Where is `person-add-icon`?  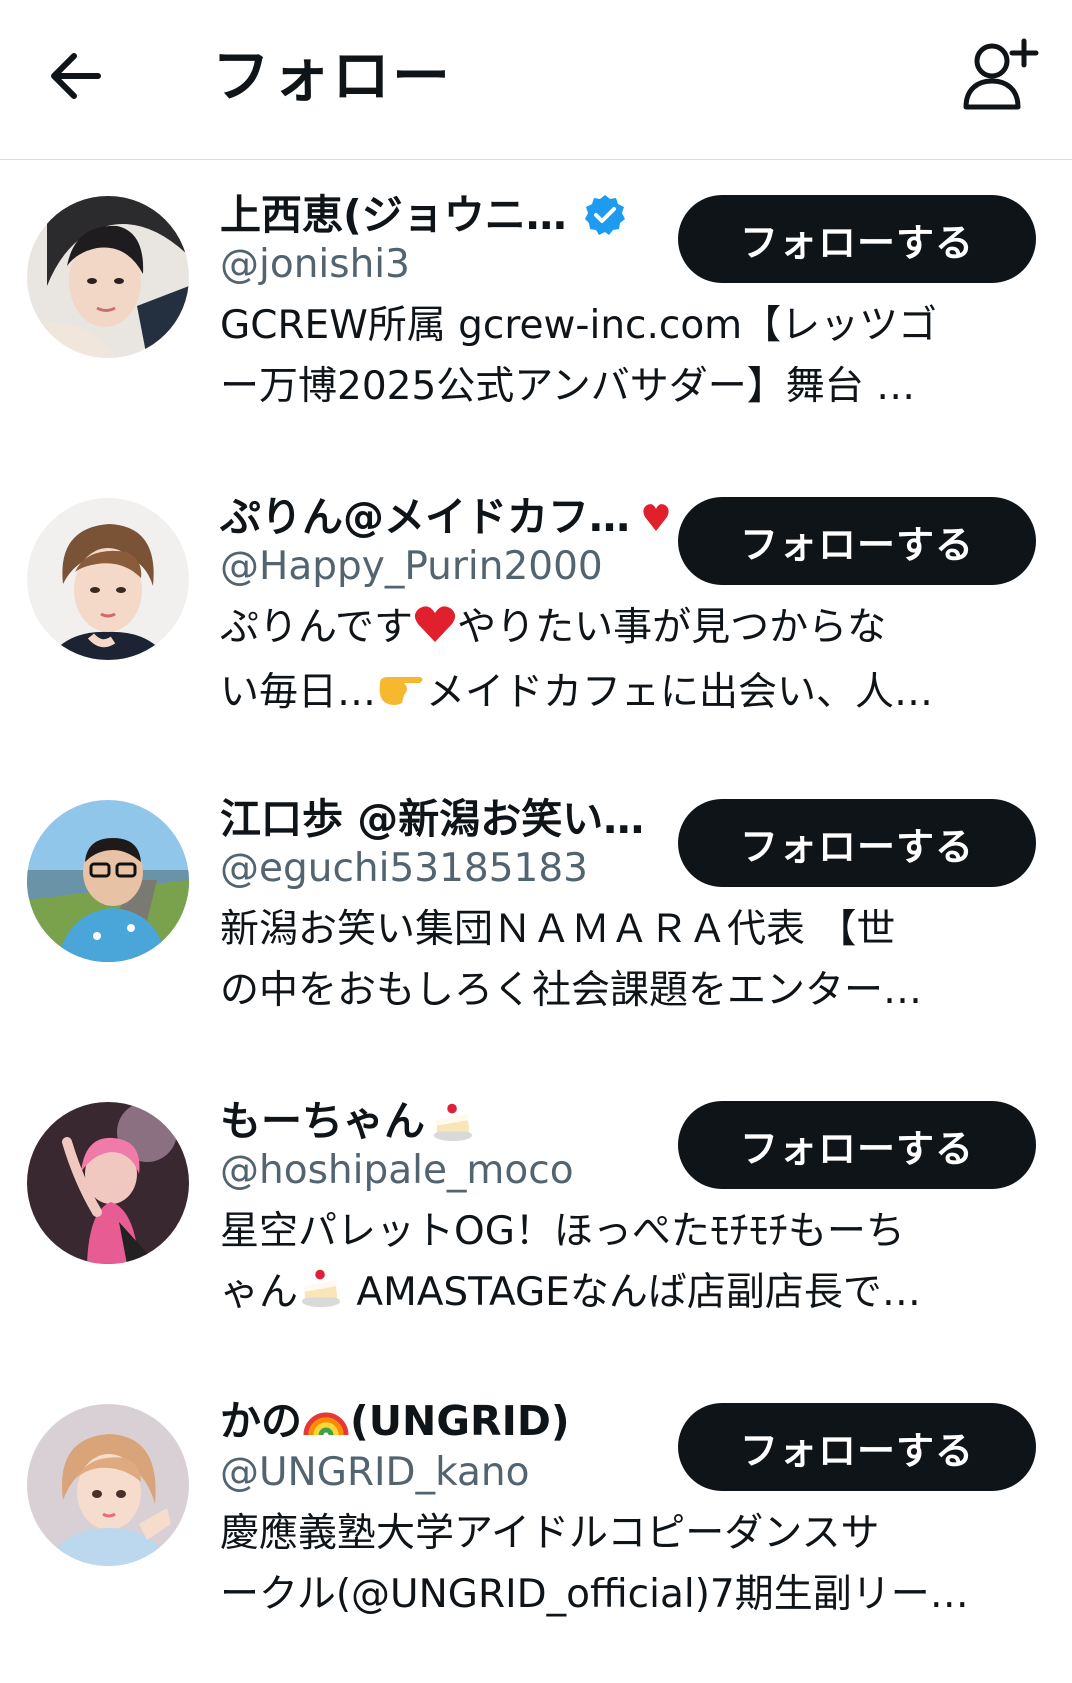 person-add-icon is located at coordinates (1001, 74).